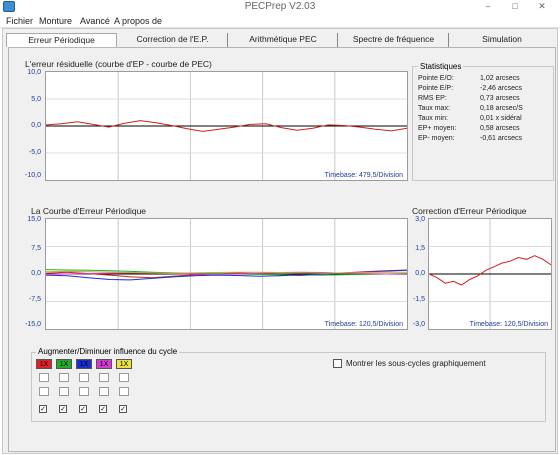 Image resolution: width=560 pixels, height=455 pixels. Describe the element at coordinates (437, 128) in the screenshot. I see `stat-label: EP+ moyen:` at that location.